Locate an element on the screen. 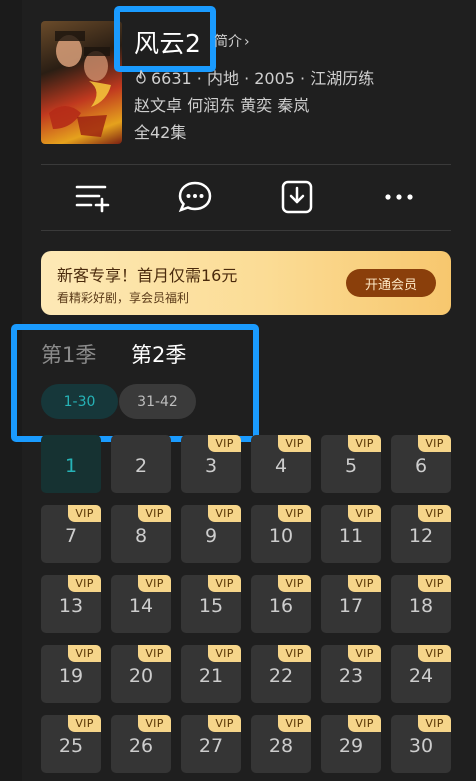 The width and height of the screenshot is (476, 781). episode-number: 11 is located at coordinates (351, 536).